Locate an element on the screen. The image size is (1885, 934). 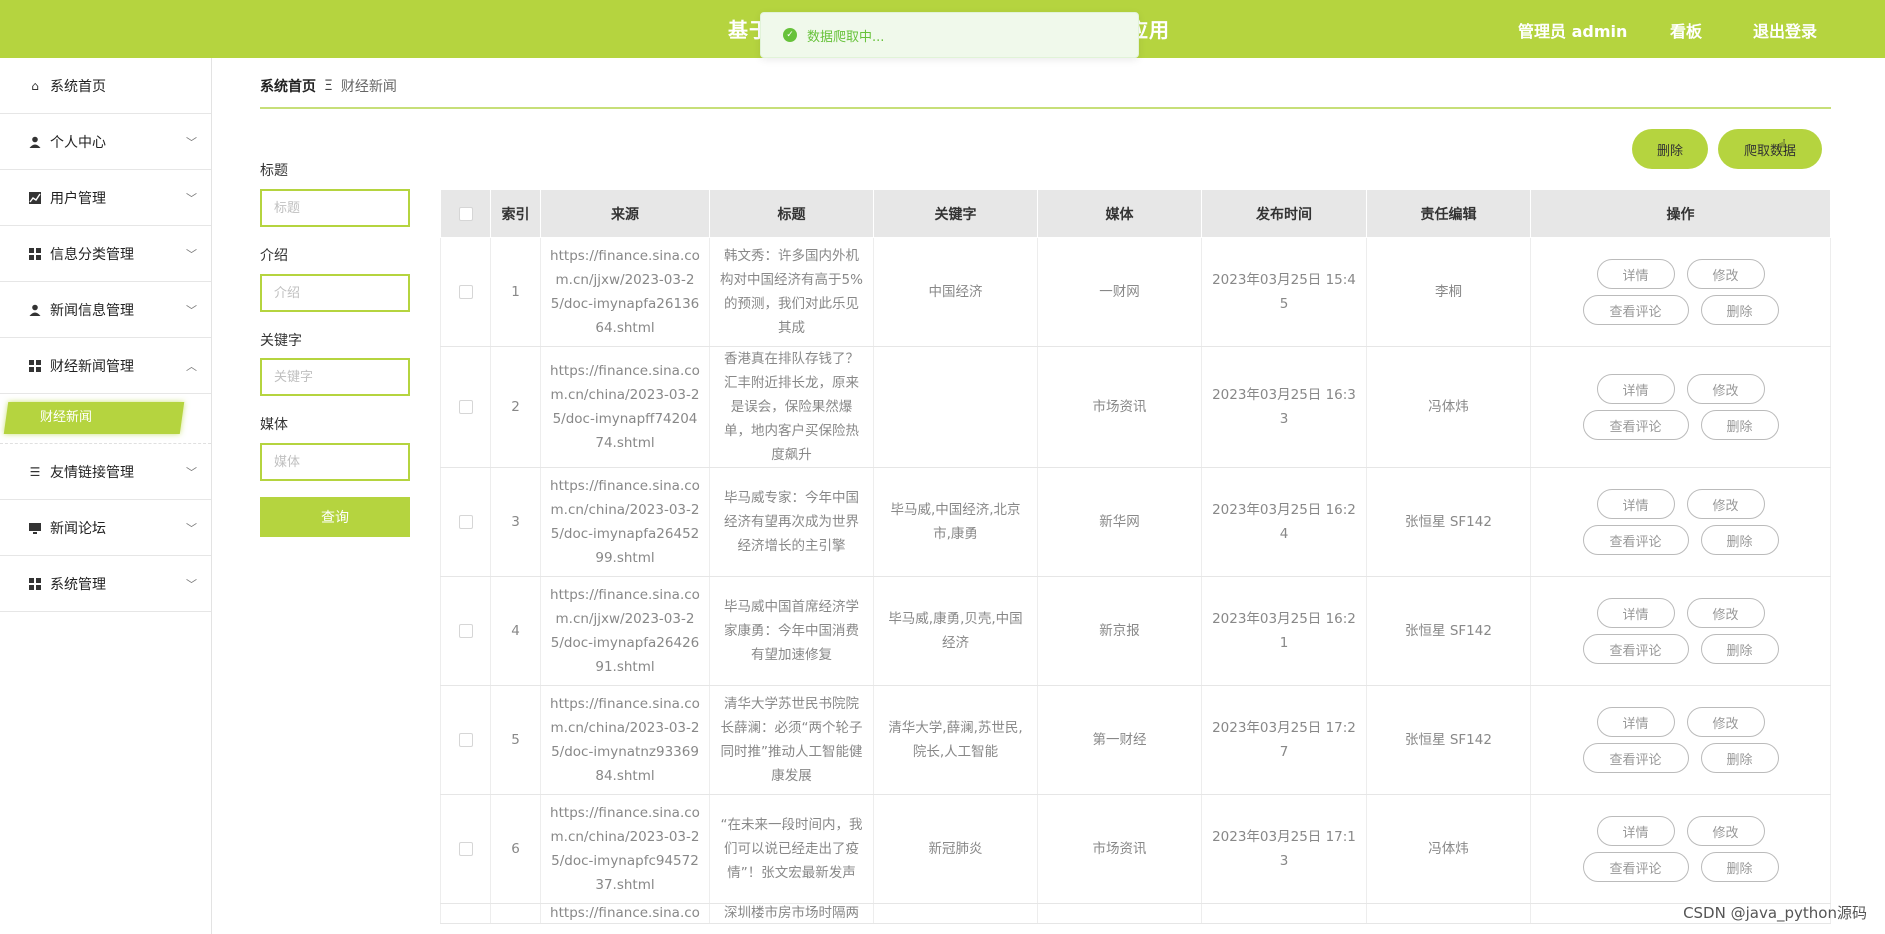
cell-media: 新华网 is located at coordinates (1119, 522).